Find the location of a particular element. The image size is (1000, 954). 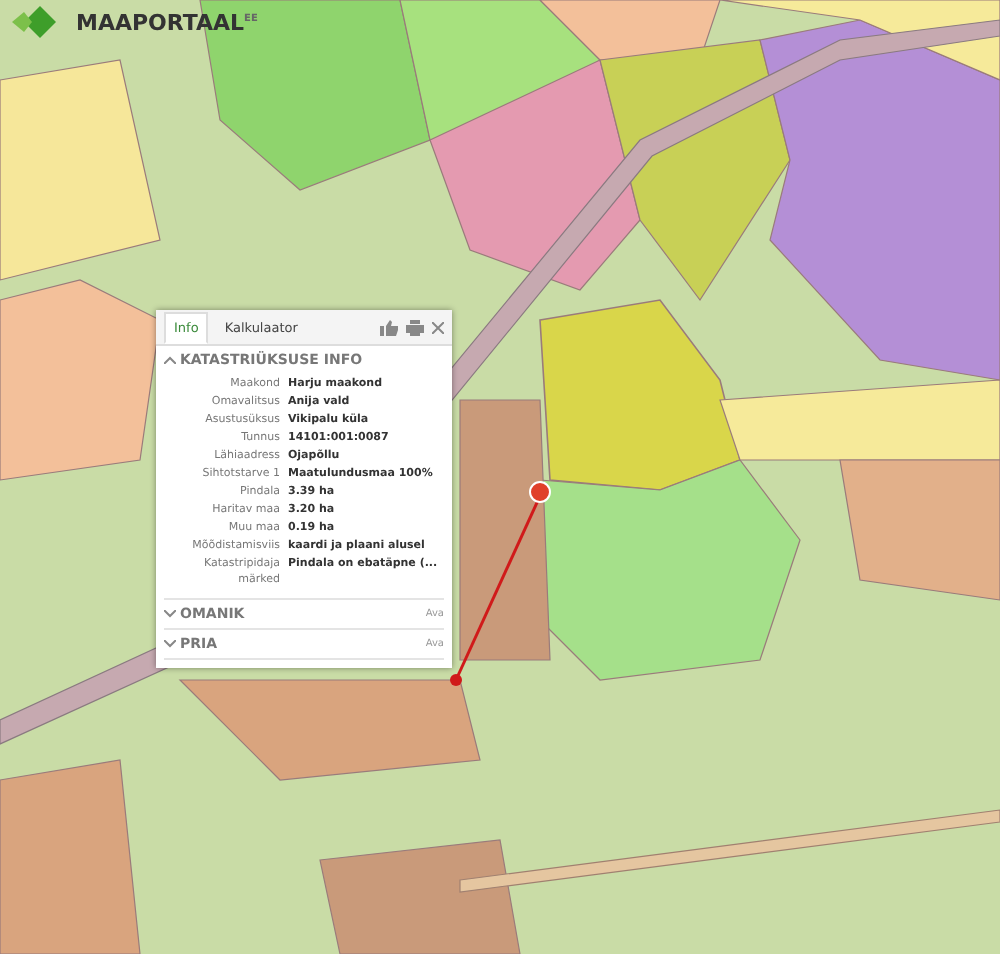

logo-text: MAAPORTAAL$^{EE}$ is located at coordinates (167, 22).